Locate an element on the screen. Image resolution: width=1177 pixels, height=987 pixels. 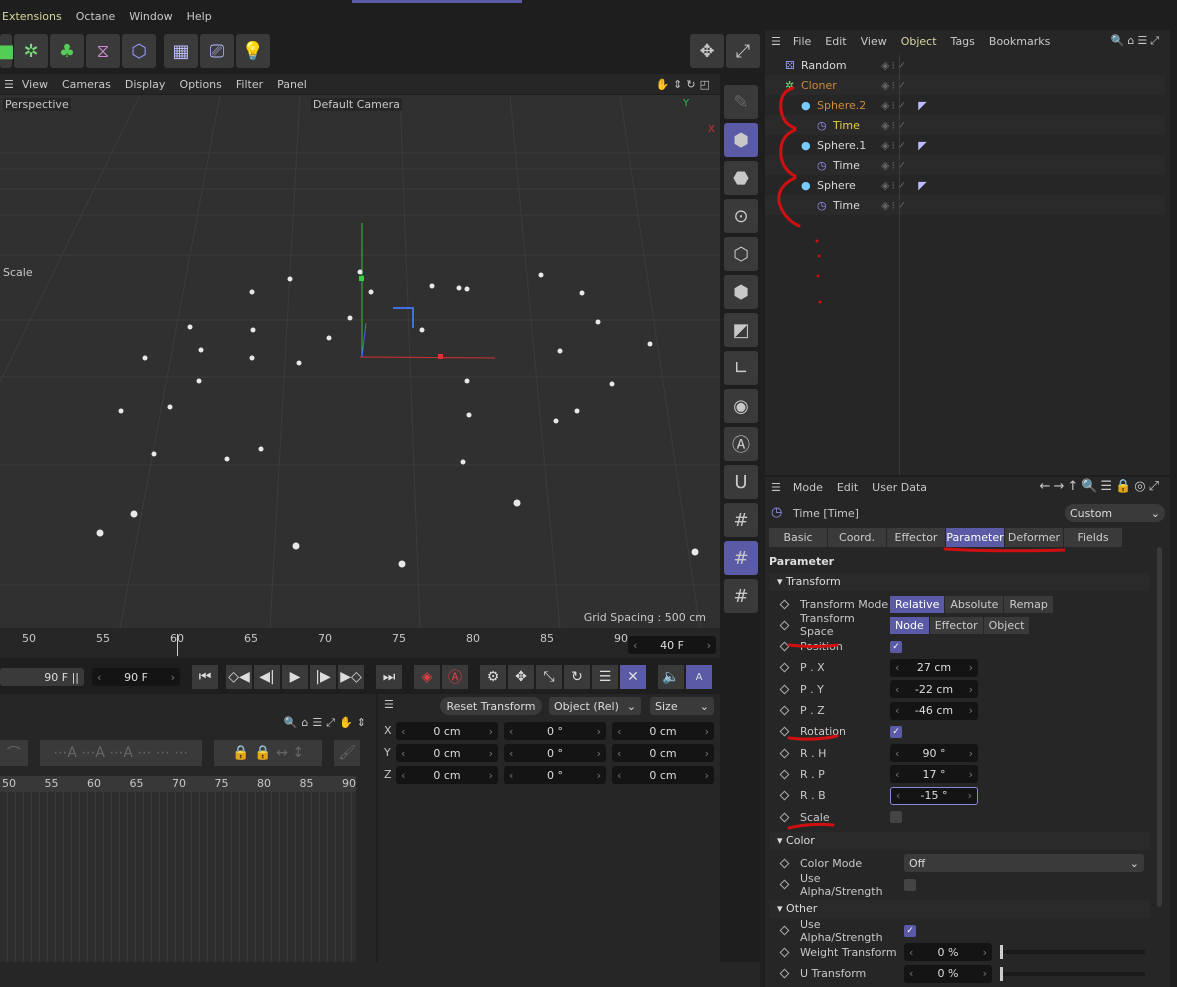
key-pla-icon: ✕ is located at coordinates (633, 677).